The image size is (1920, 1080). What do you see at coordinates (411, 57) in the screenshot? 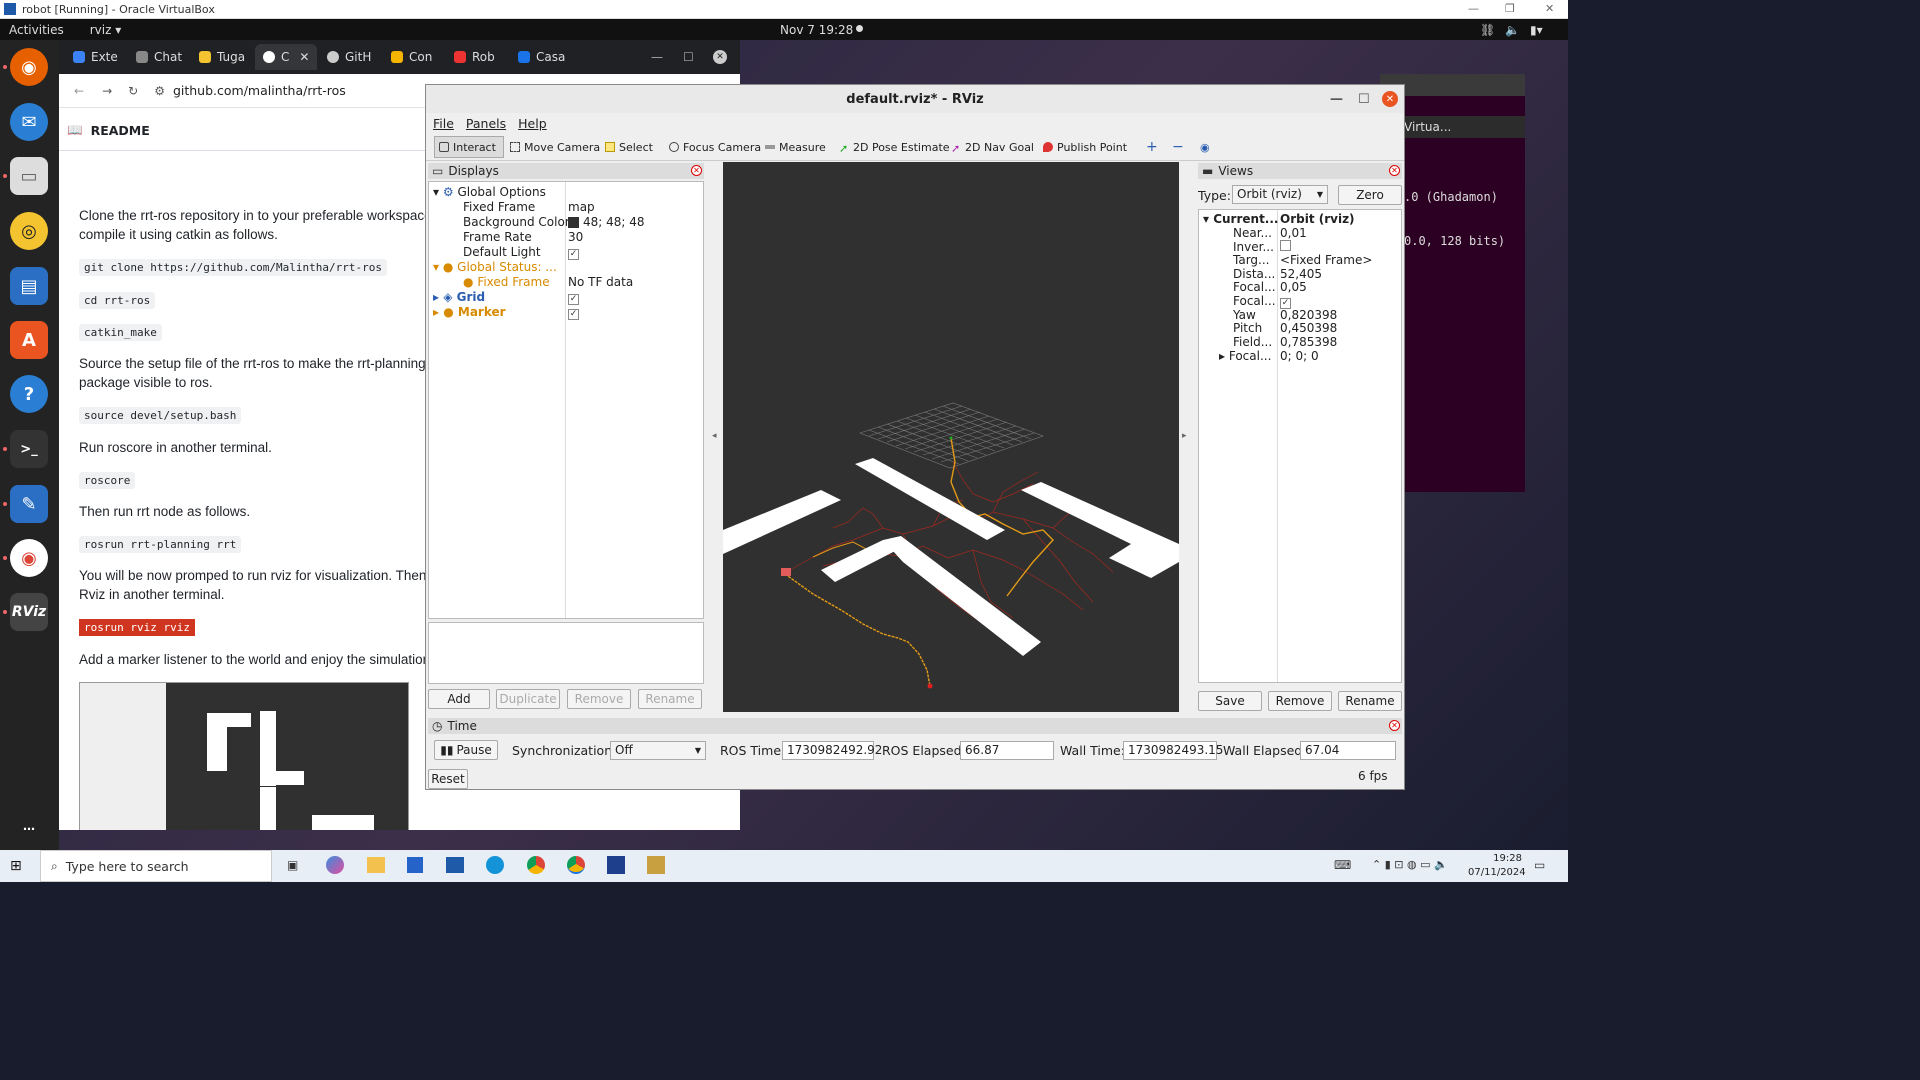
I see `tab-drive: Con` at bounding box center [411, 57].